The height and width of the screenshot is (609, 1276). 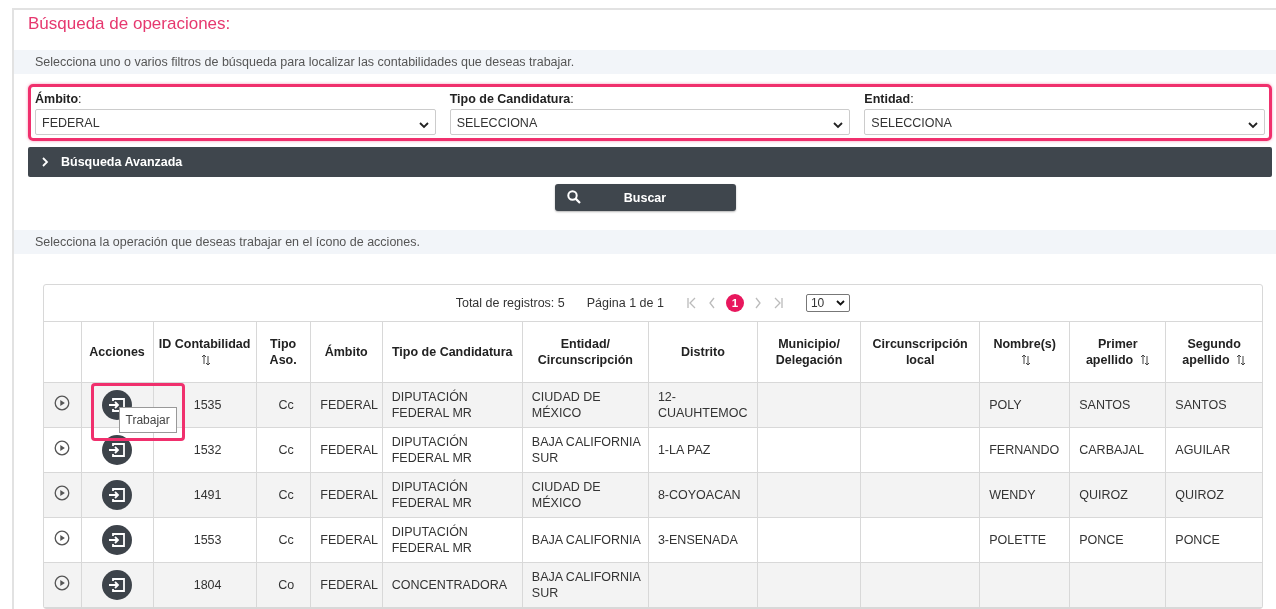 What do you see at coordinates (586, 540) in the screenshot?
I see `table-cell: BAJA CALIFORNIA` at bounding box center [586, 540].